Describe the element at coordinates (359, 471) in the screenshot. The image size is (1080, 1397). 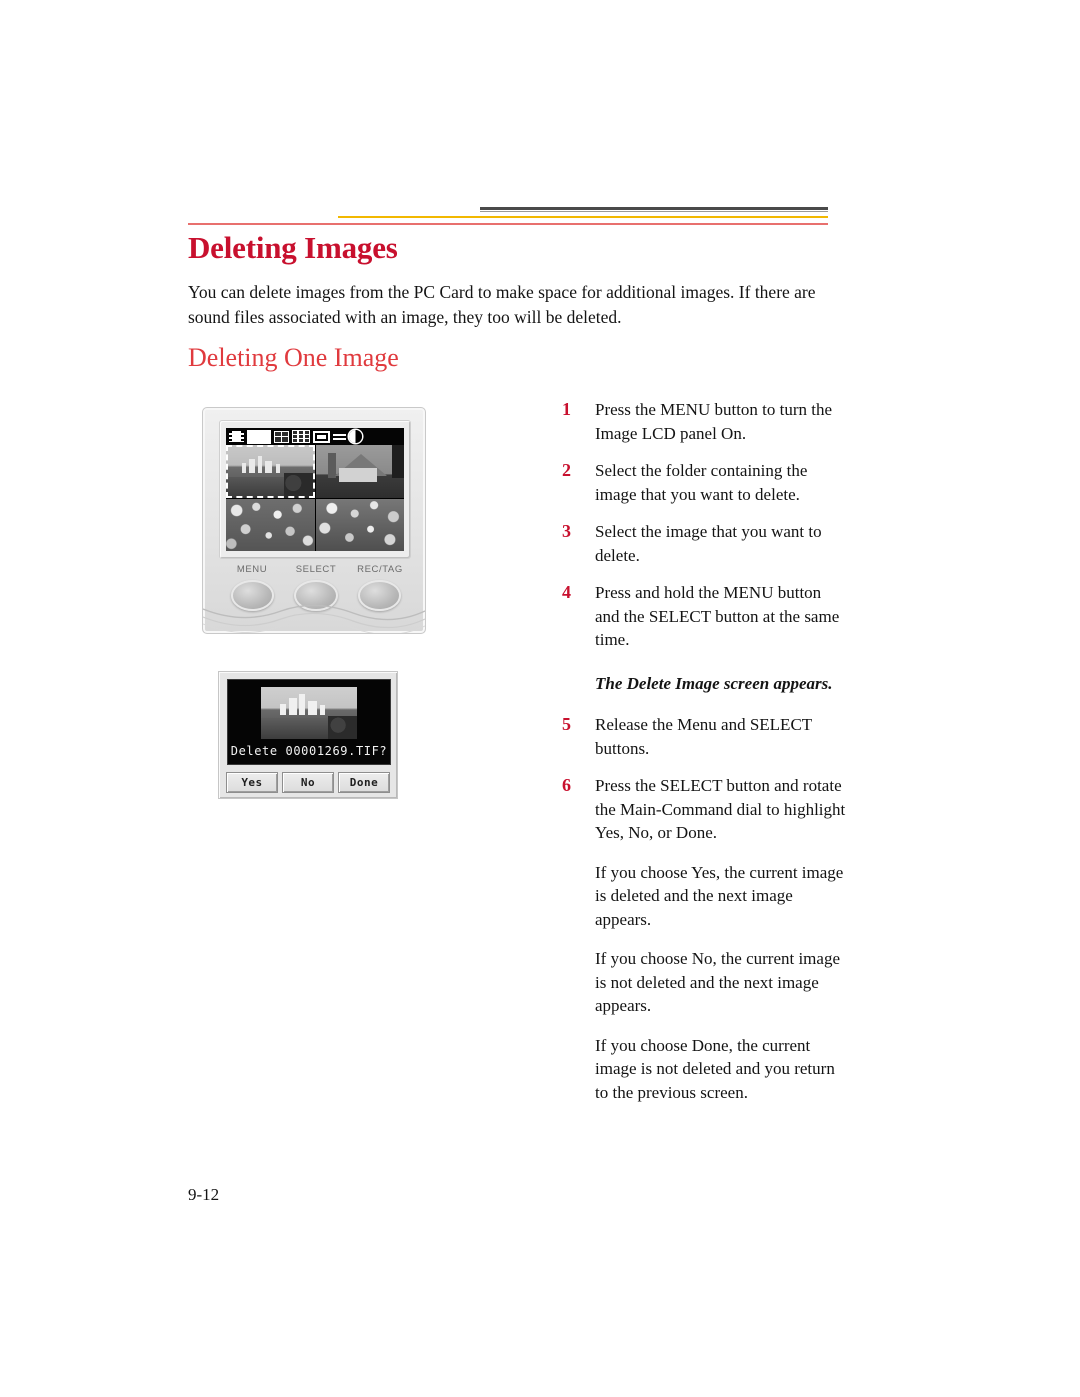
I see `house-thumbnail` at that location.